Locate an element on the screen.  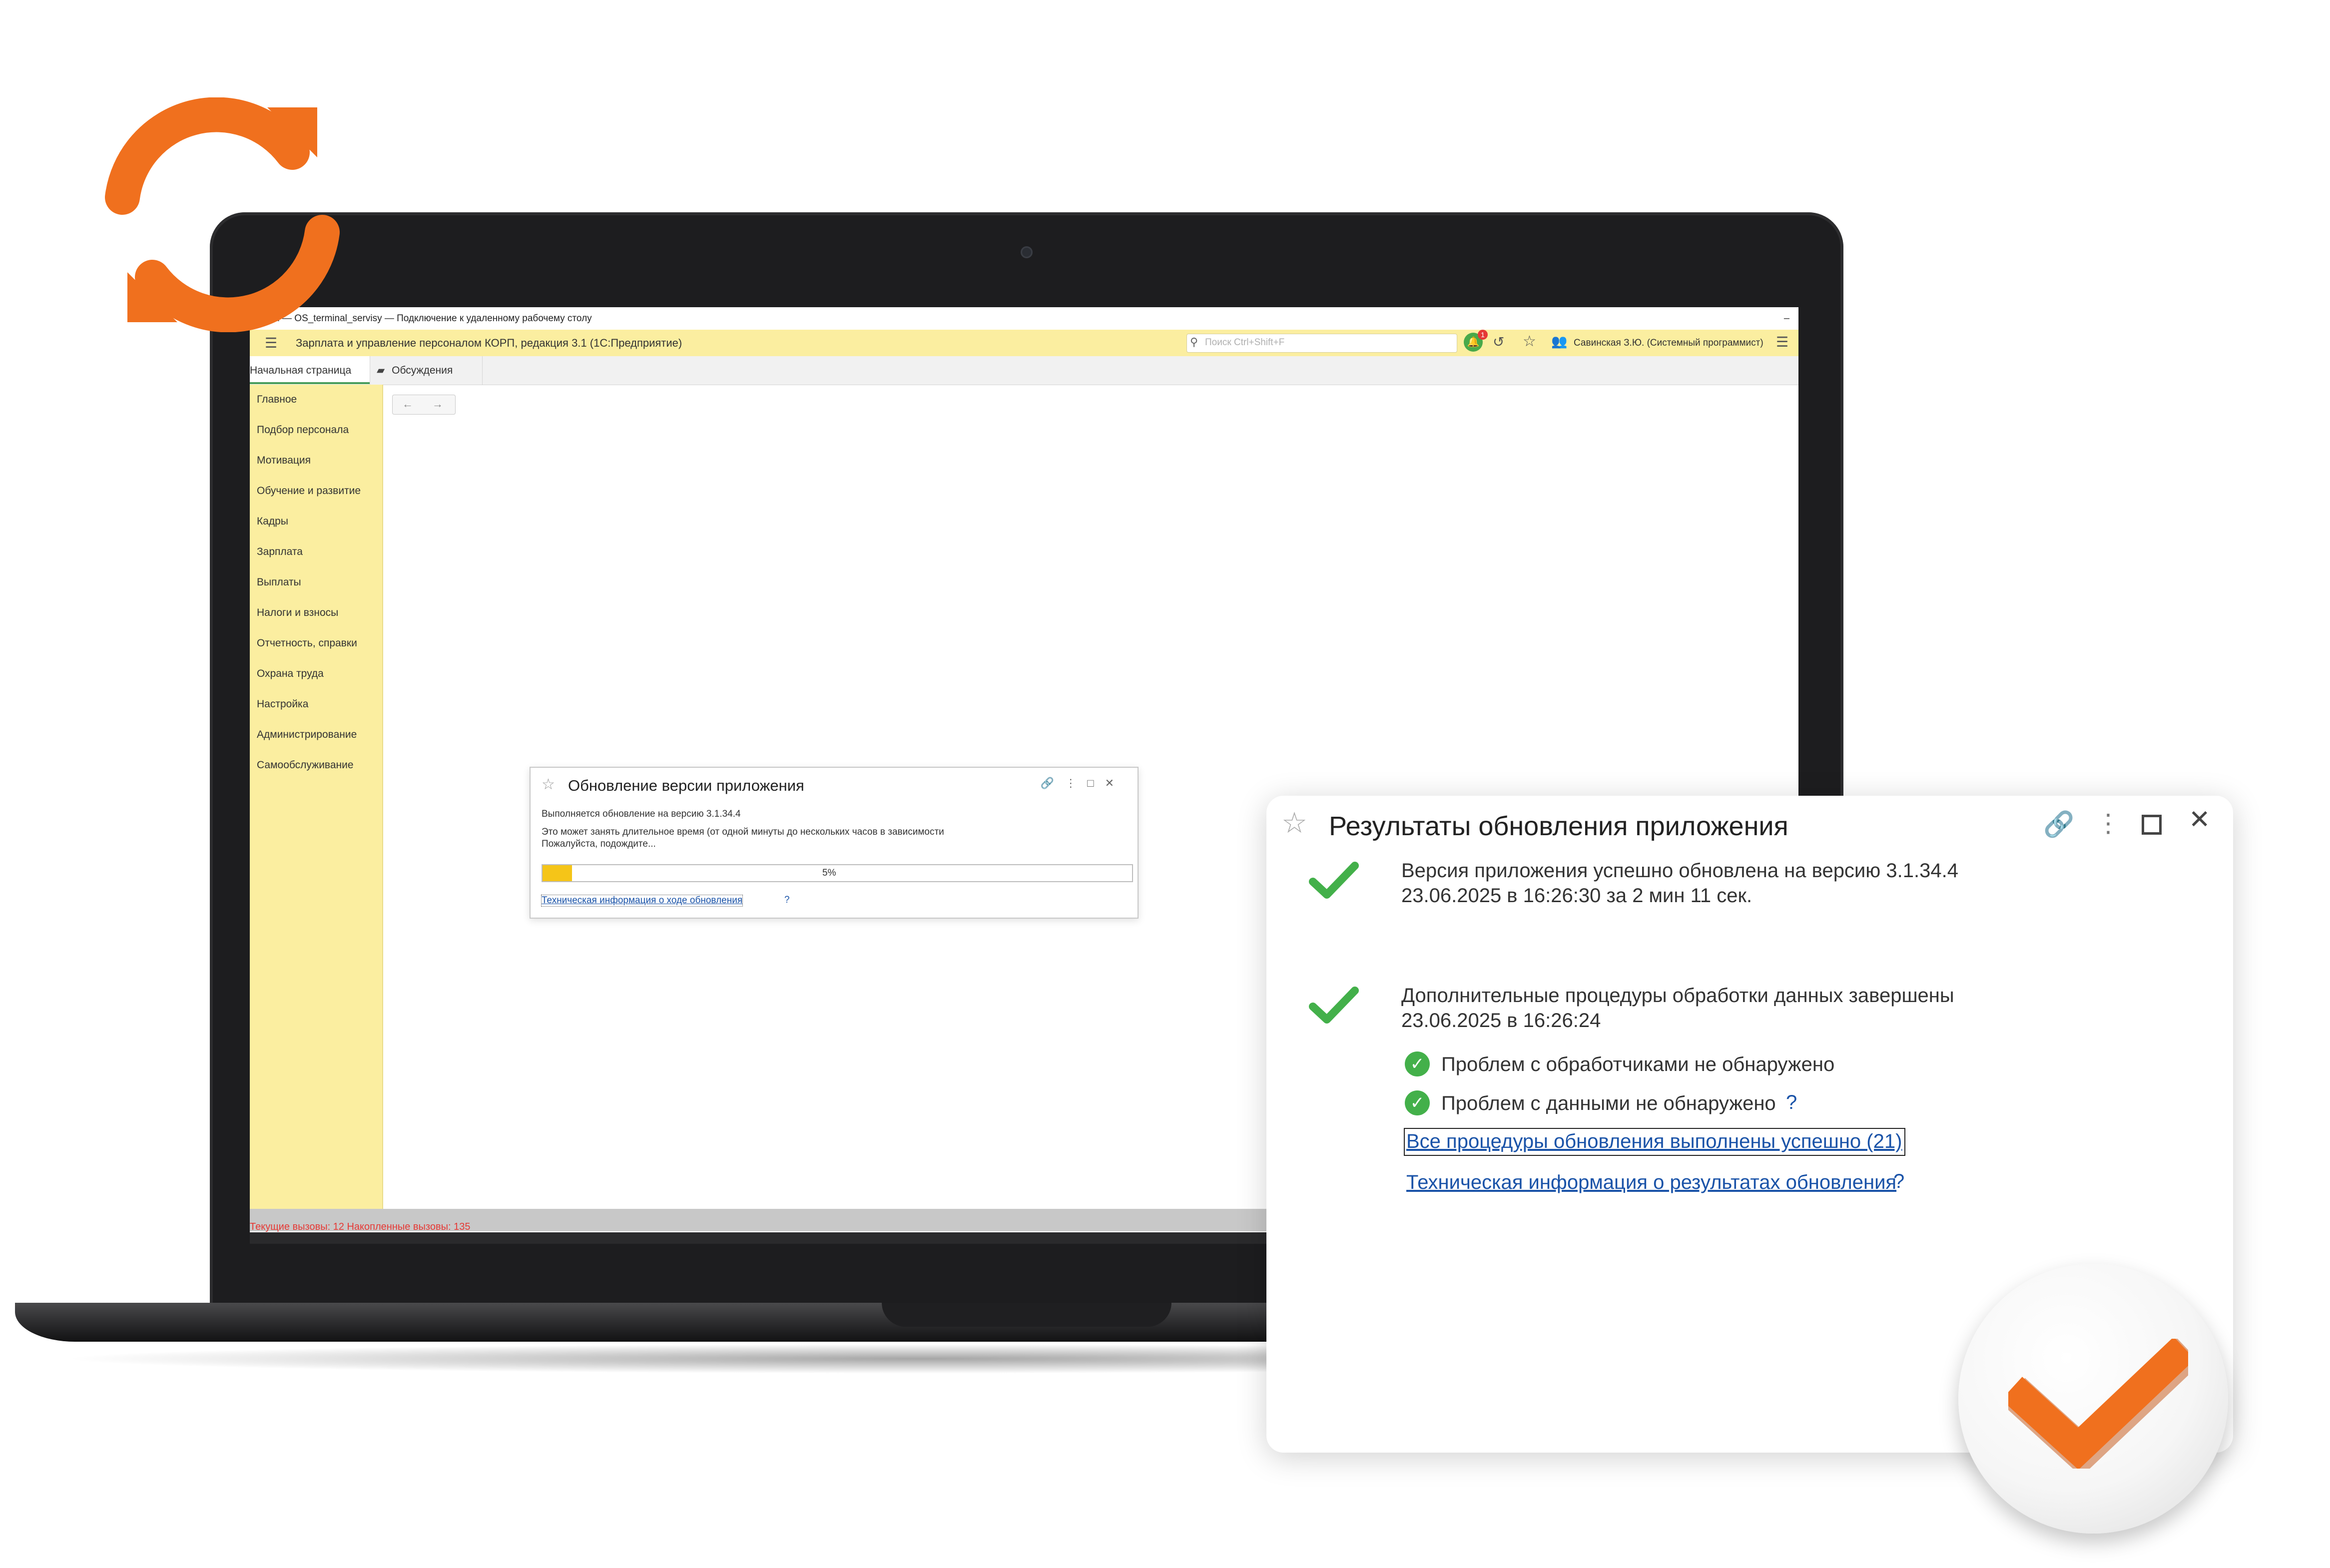
success-badge is located at coordinates (2093, 1399).